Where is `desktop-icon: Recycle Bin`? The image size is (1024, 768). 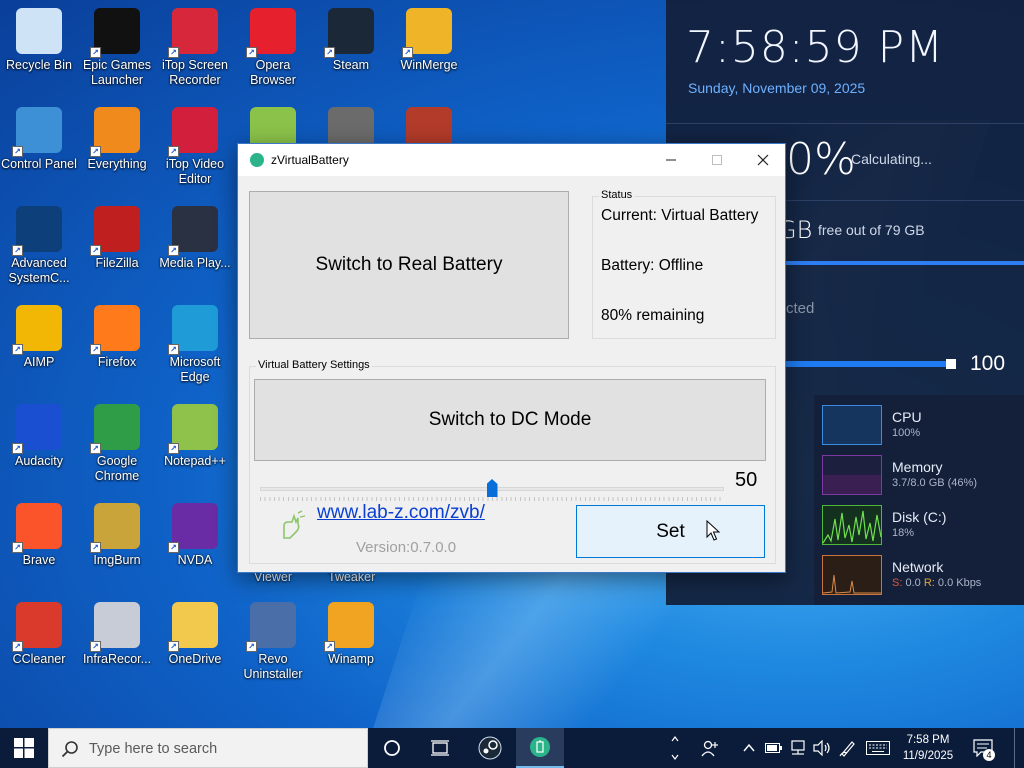 desktop-icon: Recycle Bin is located at coordinates (39, 48).